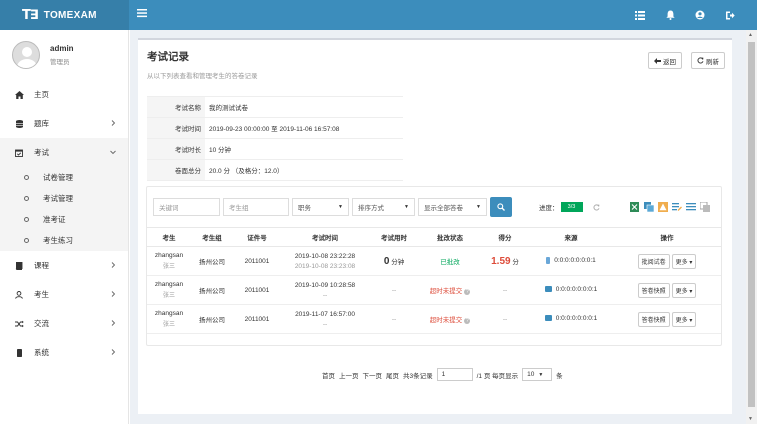 Image resolution: width=757 pixels, height=424 pixels. Describe the element at coordinates (383, 207) in the screenshot. I see `sort-select: 排序方式 ▼` at that location.